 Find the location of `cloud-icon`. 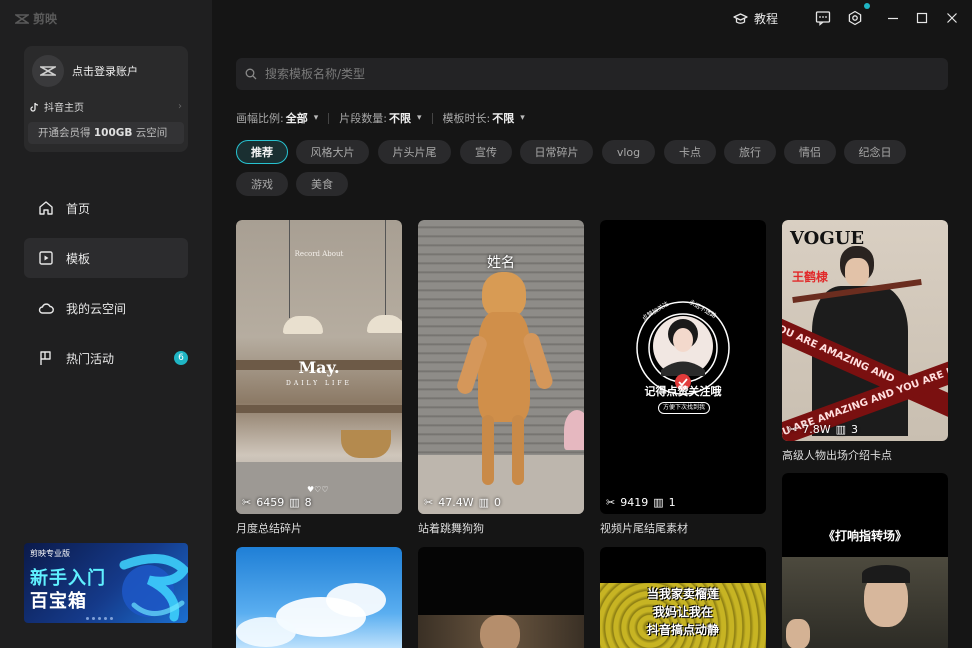

cloud-icon is located at coordinates (46, 308).